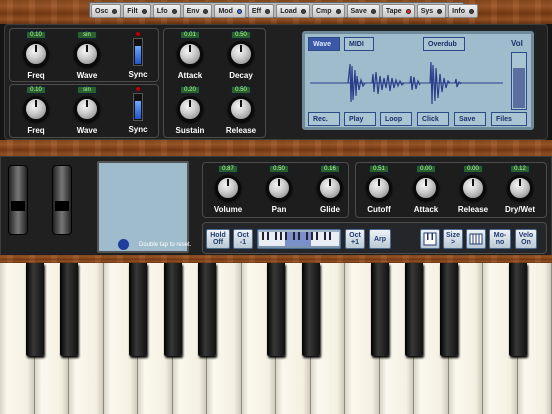 The width and height of the screenshot is (552, 414). I want to click on hold-button: Hold Off, so click(218, 239).